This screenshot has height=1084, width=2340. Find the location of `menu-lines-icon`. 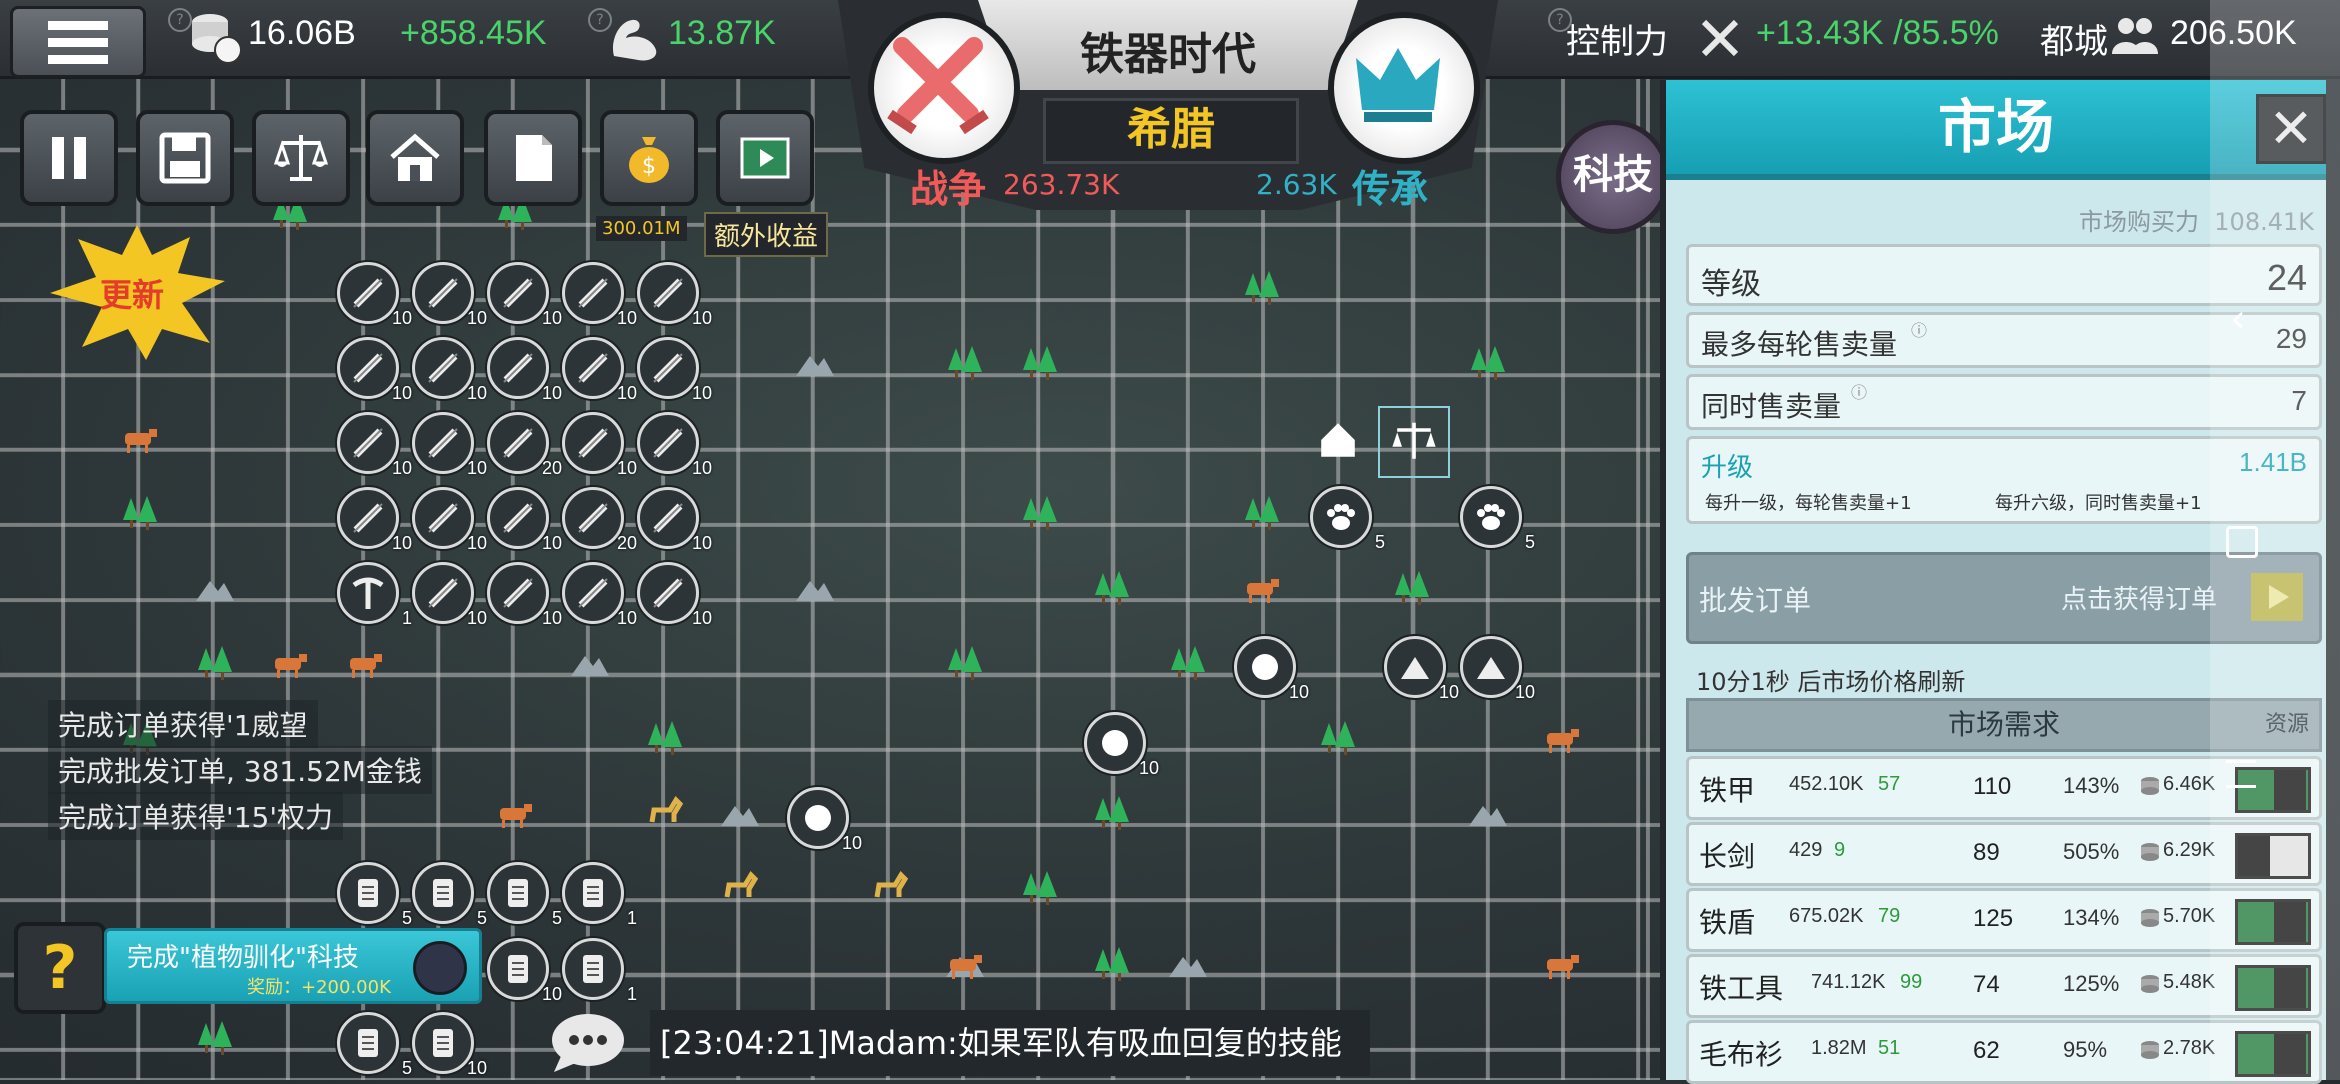

menu-lines-icon is located at coordinates (2241, 774).